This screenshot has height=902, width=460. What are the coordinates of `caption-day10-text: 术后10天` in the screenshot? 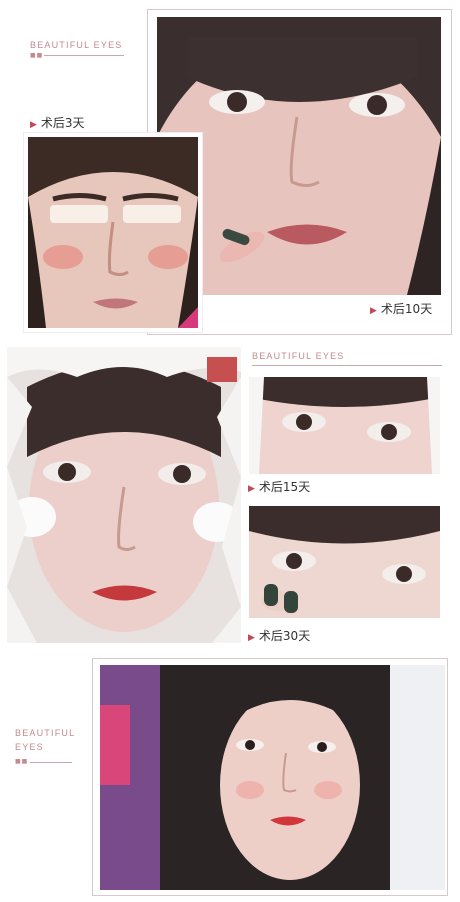 It's located at (406, 309).